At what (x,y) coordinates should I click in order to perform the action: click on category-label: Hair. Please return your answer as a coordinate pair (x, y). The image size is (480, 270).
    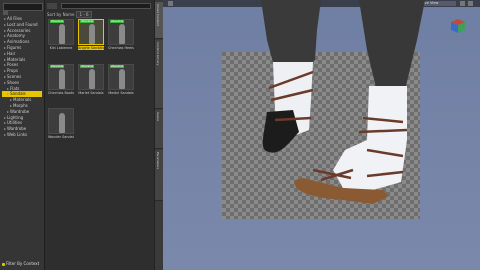
    Looking at the image, I should click on (11, 53).